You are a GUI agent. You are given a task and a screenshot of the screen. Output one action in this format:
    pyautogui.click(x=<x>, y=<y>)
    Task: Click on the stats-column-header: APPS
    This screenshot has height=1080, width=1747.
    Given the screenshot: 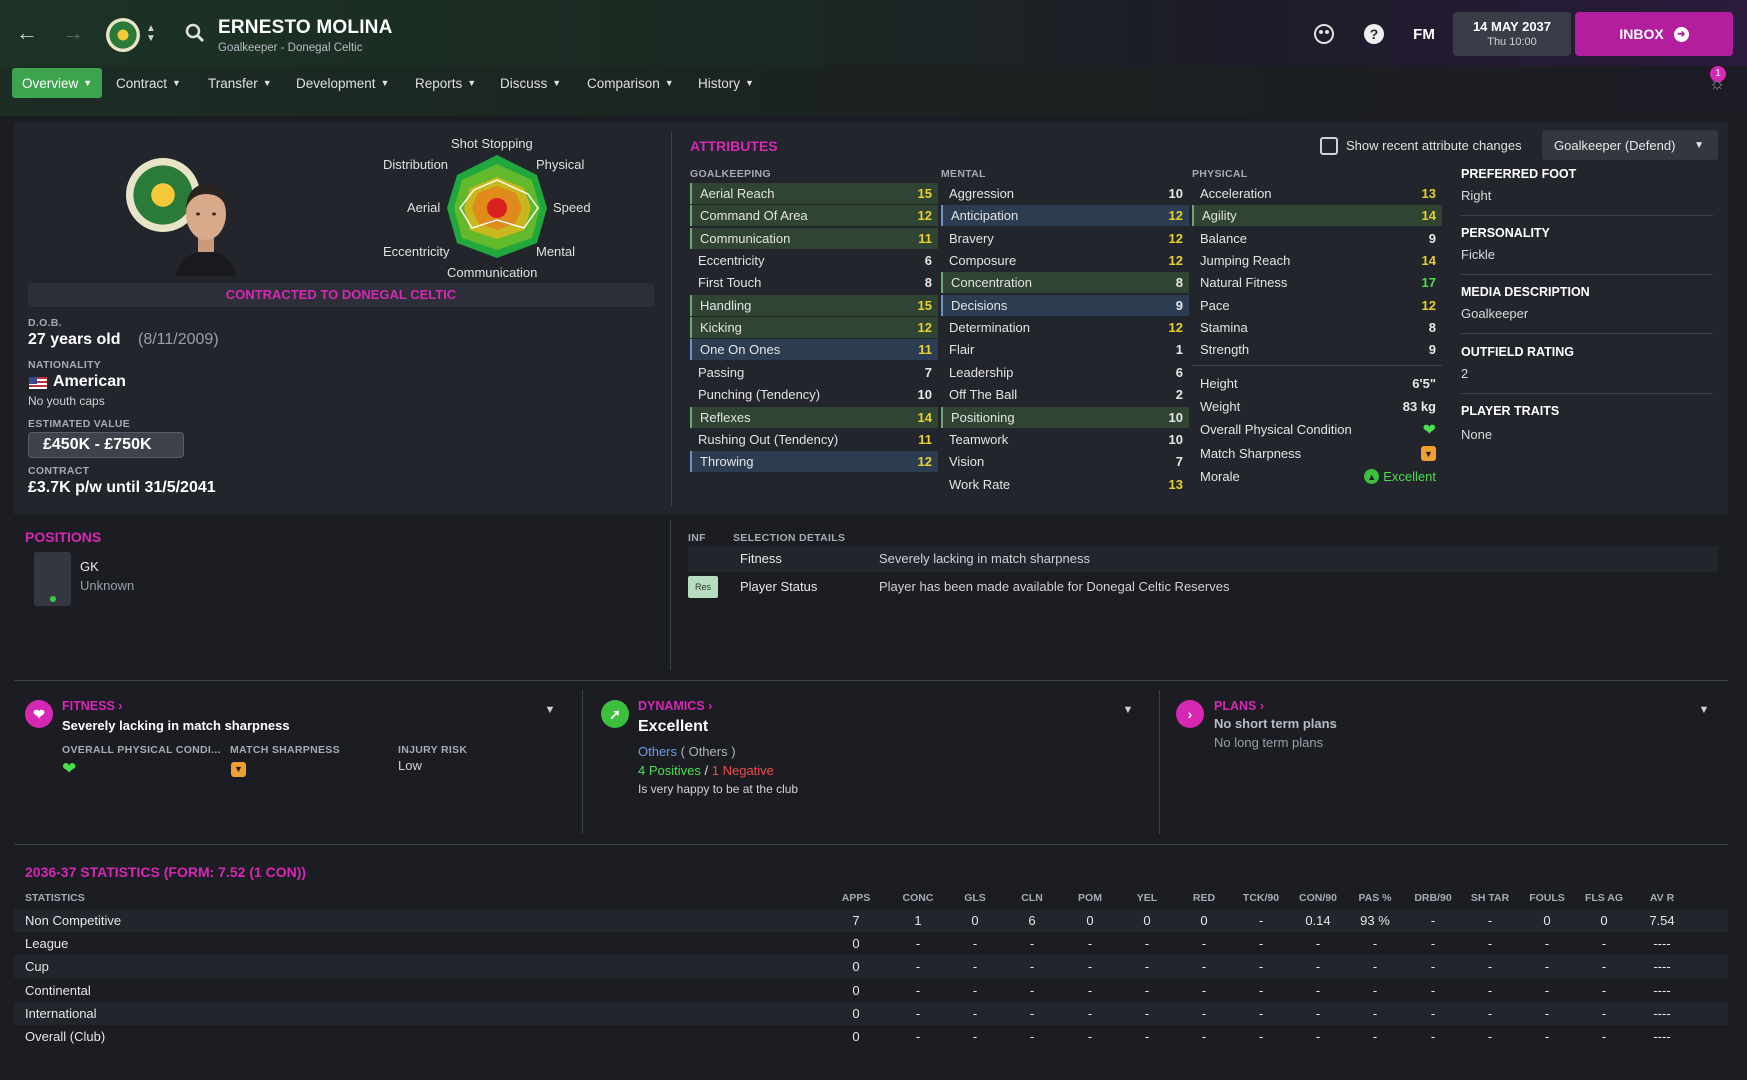 What is the action you would take?
    pyautogui.click(x=856, y=898)
    